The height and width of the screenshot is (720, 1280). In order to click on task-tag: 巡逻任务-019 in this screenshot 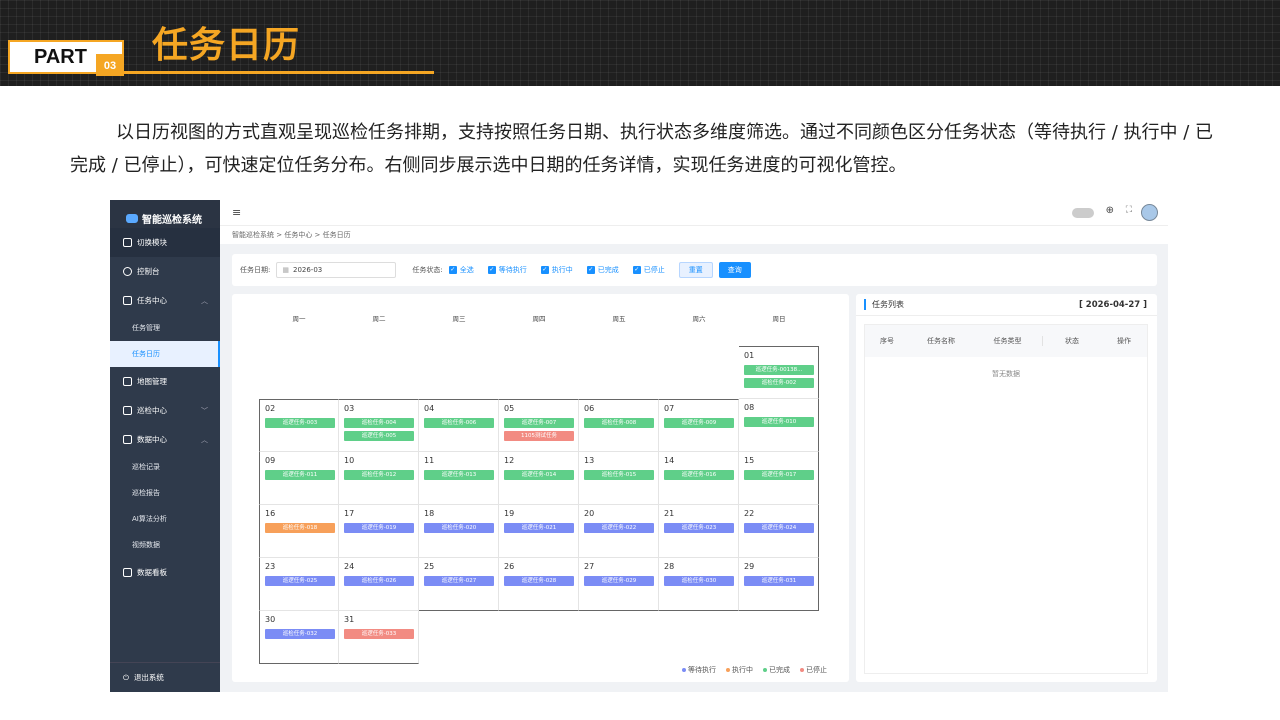, I will do `click(379, 528)`.